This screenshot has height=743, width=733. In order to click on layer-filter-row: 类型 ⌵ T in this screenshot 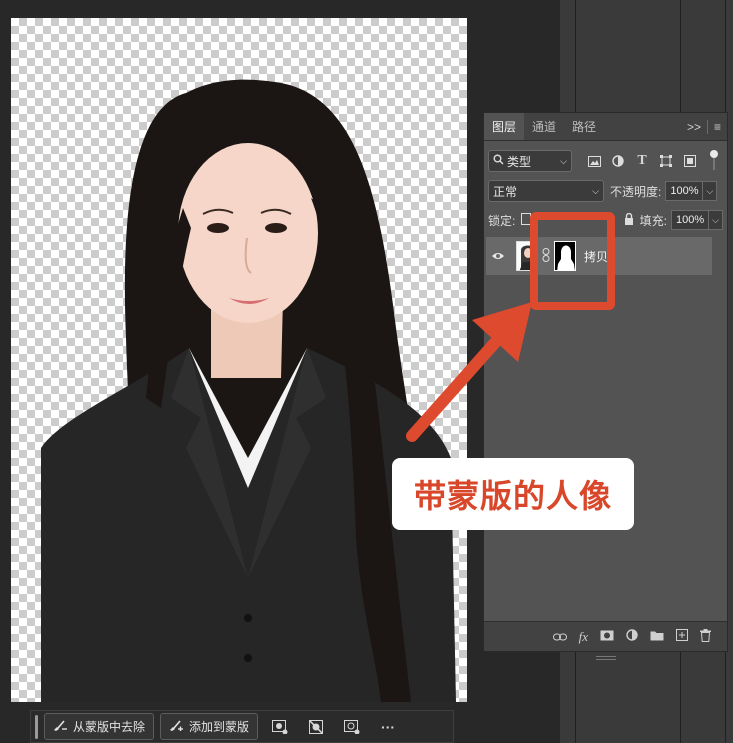, I will do `click(606, 161)`.